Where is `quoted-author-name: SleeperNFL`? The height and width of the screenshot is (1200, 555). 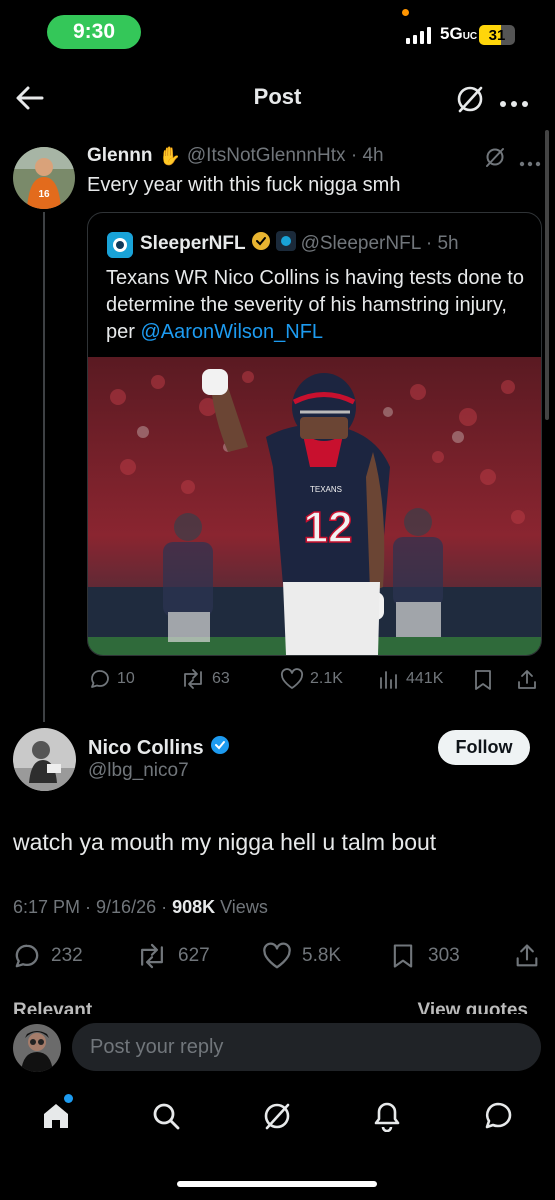
quoted-author-name: SleeperNFL is located at coordinates (193, 244).